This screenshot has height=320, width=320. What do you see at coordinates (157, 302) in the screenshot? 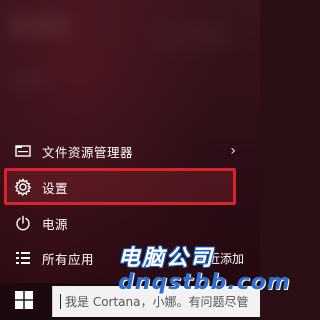
I see `search-placeholder: 我是 Cortana，小娜。有问题尽管` at bounding box center [157, 302].